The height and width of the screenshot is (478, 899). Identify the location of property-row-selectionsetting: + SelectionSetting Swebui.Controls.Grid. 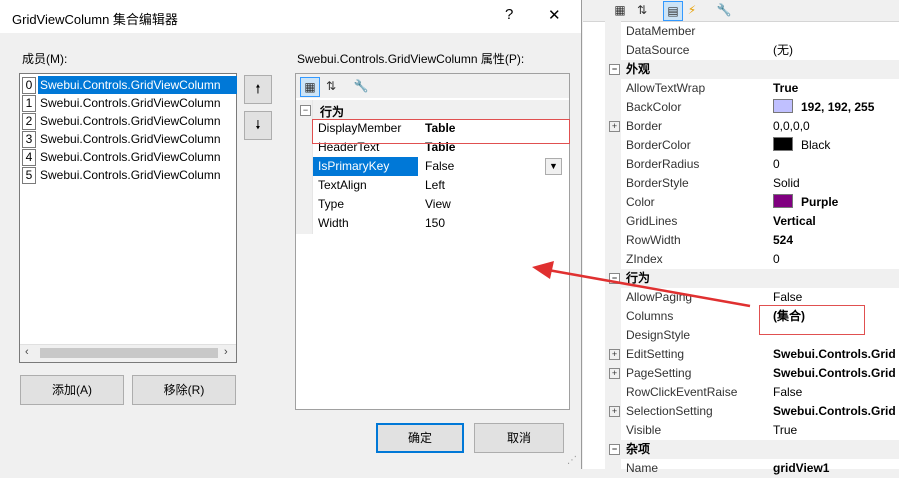
(752, 411).